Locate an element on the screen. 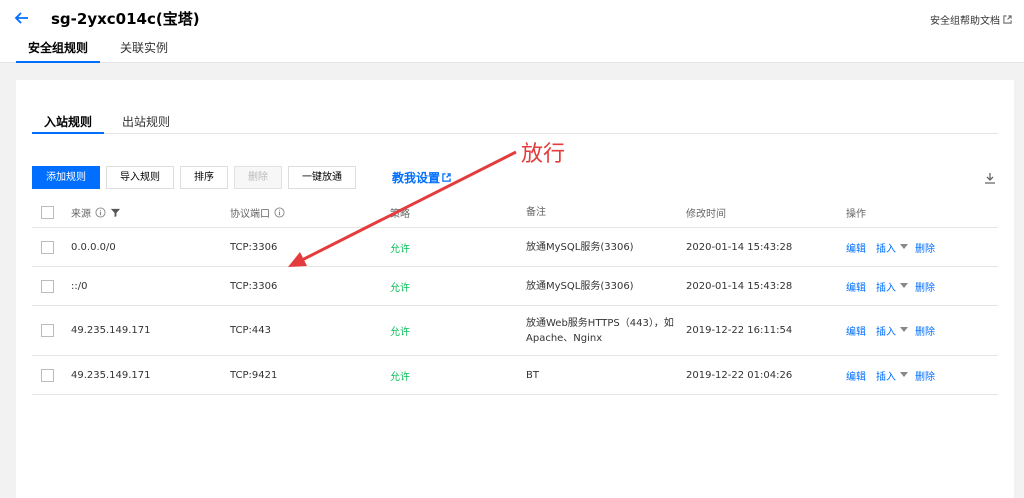 Image resolution: width=1024 pixels, height=498 pixels. row-port: TCP:9421 is located at coordinates (254, 375).